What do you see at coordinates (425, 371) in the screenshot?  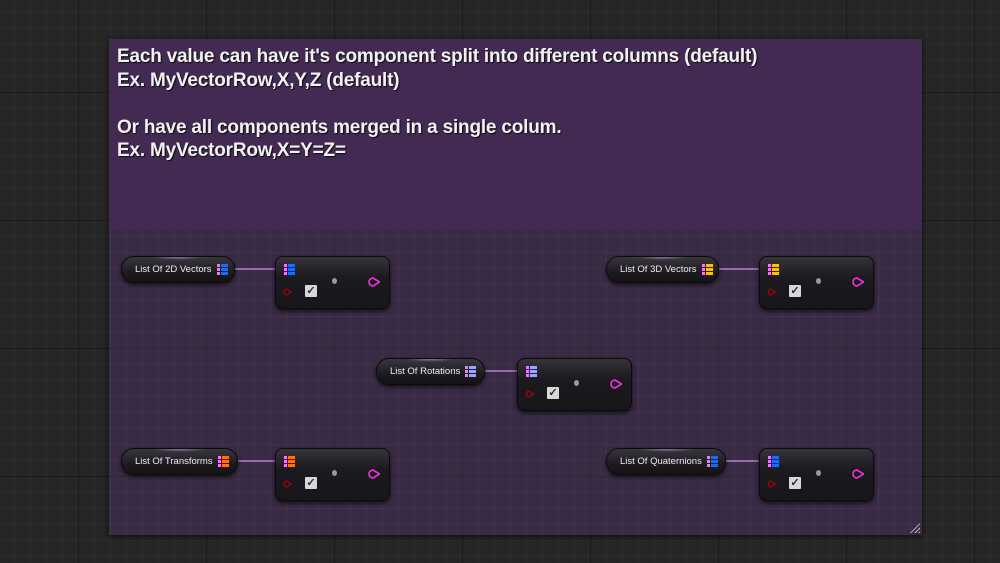 I see `variable-label: List Of Rotations` at bounding box center [425, 371].